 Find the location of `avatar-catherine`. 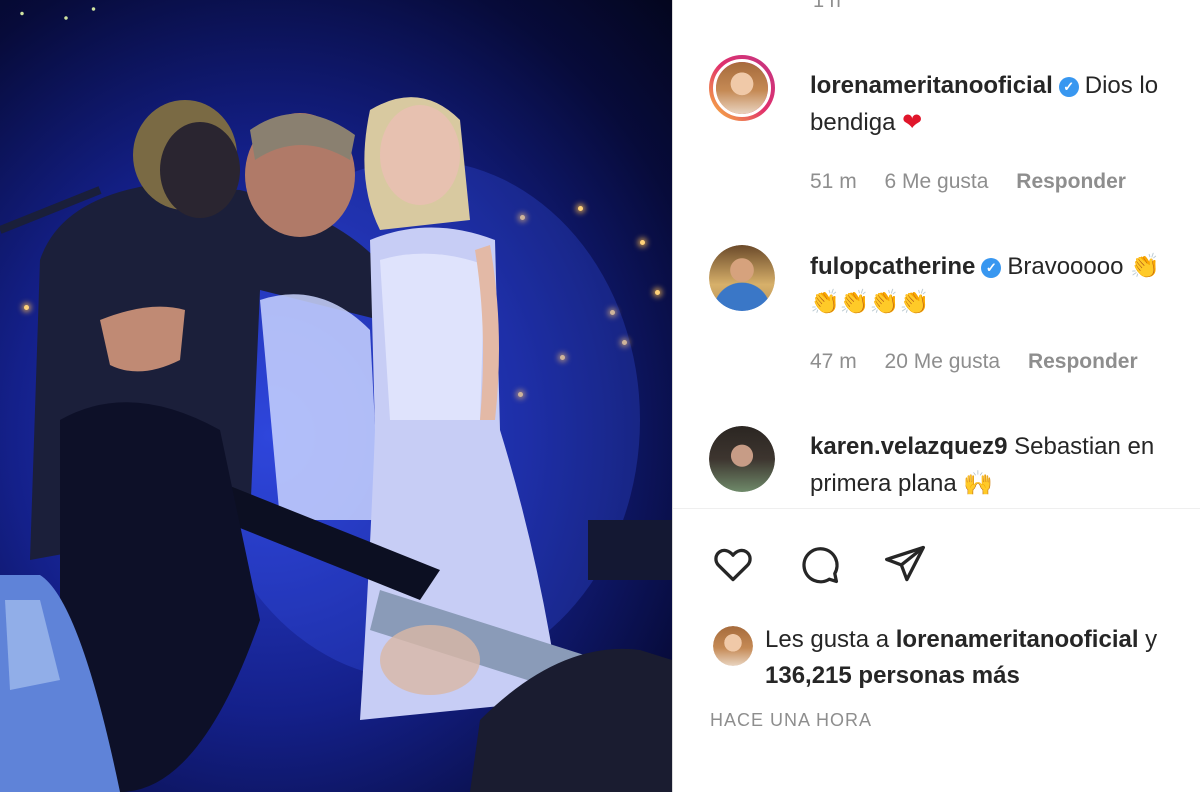

avatar-catherine is located at coordinates (742, 278).